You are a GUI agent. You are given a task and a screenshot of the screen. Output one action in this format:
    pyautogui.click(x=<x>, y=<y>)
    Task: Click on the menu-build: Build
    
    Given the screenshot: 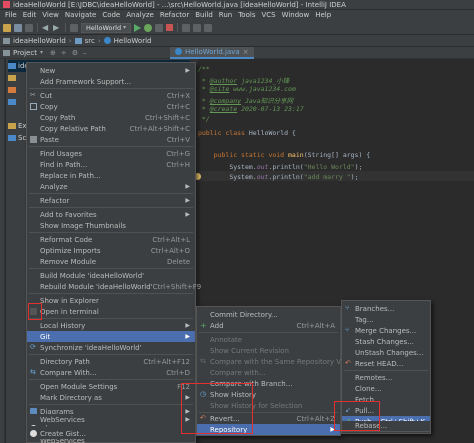 What is the action you would take?
    pyautogui.click(x=204, y=15)
    